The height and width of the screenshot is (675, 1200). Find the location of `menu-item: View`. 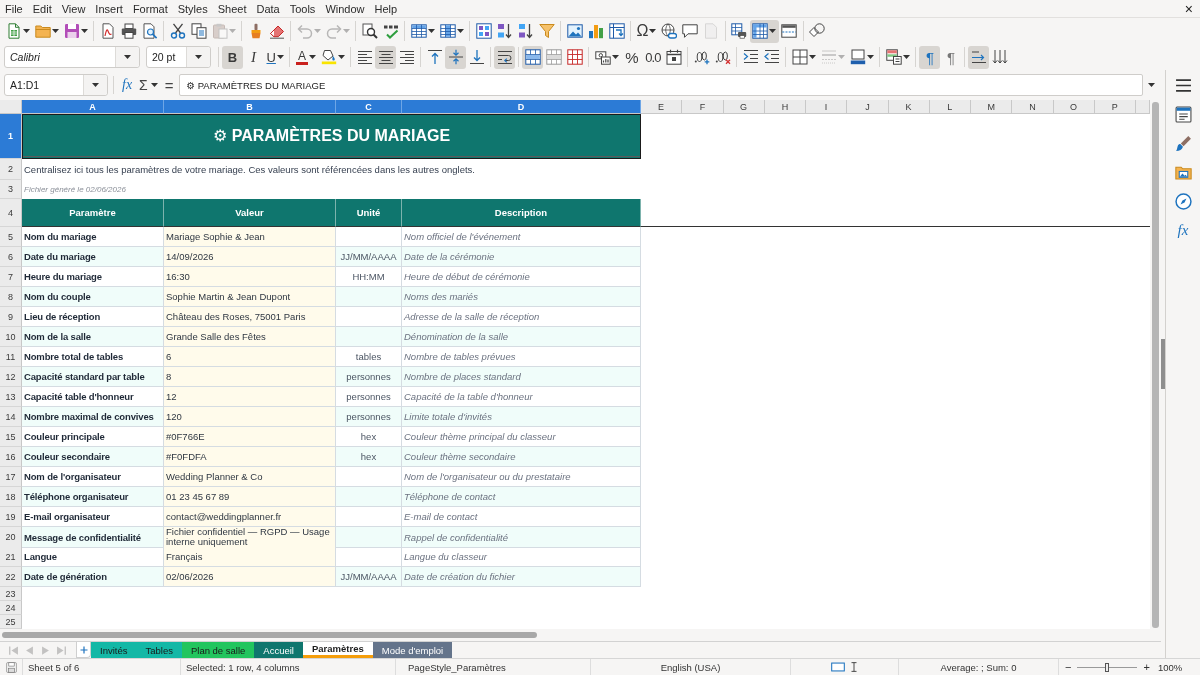

menu-item: View is located at coordinates (73, 8).